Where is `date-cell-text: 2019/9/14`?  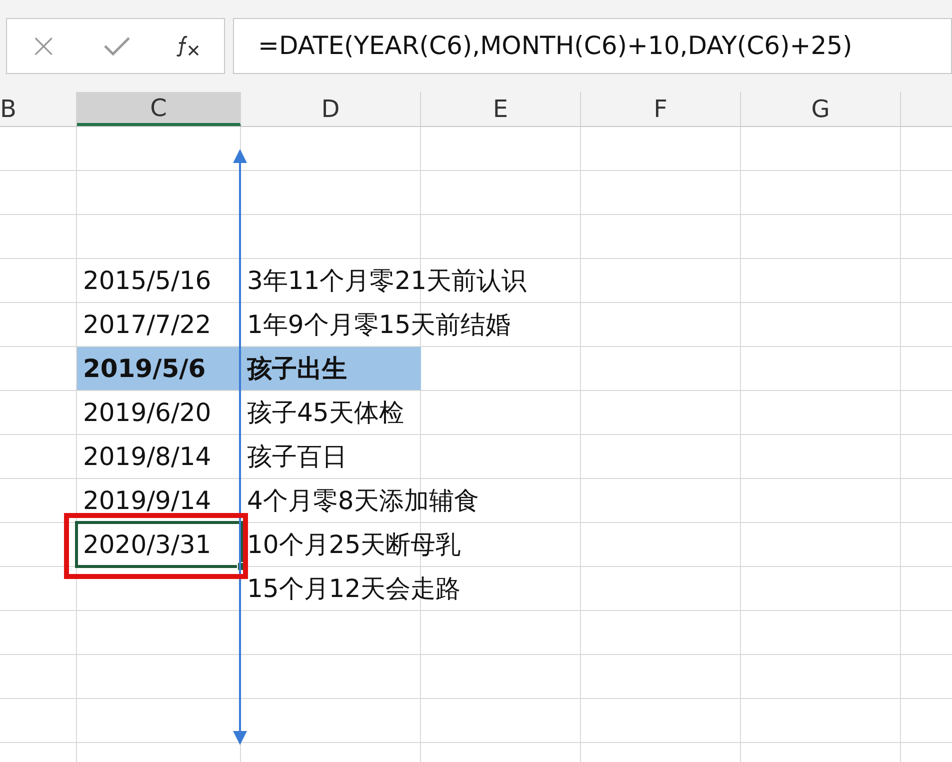 date-cell-text: 2019/9/14 is located at coordinates (147, 500).